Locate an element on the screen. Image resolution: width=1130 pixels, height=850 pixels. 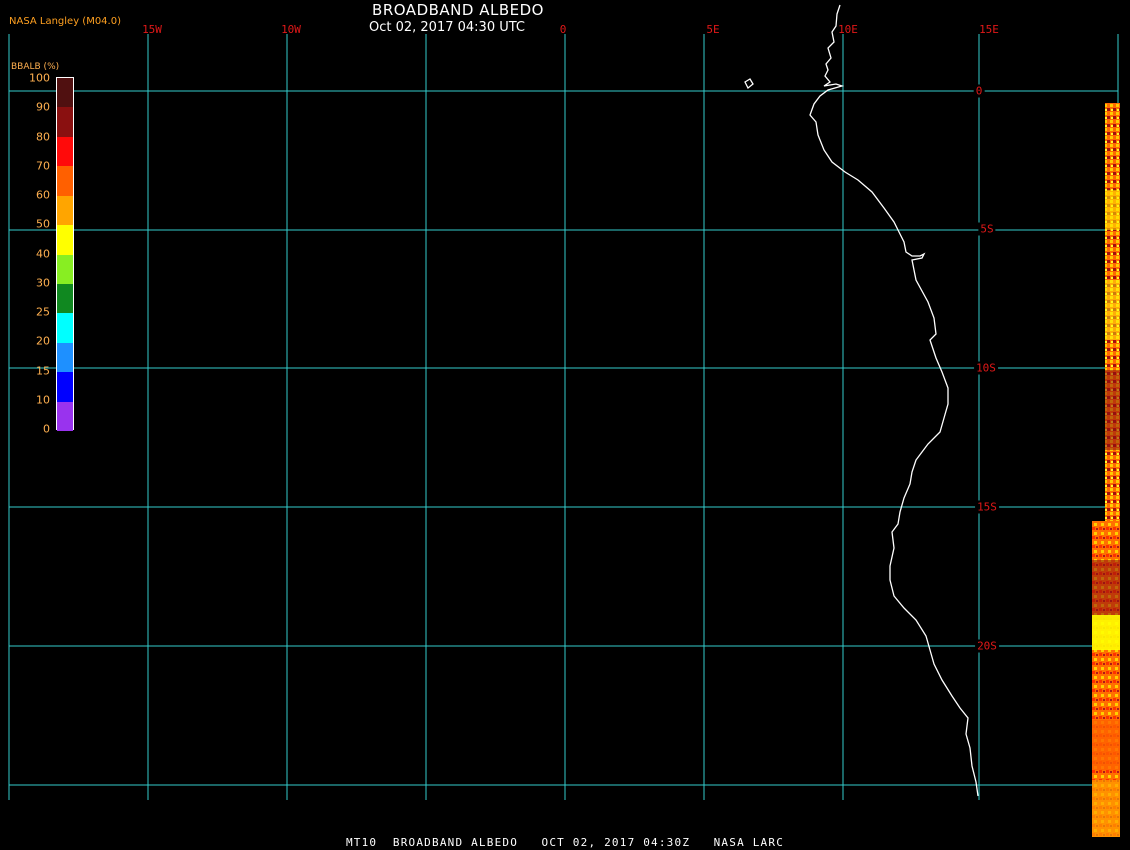
legend-tick-label: 40 is located at coordinates (43, 253).